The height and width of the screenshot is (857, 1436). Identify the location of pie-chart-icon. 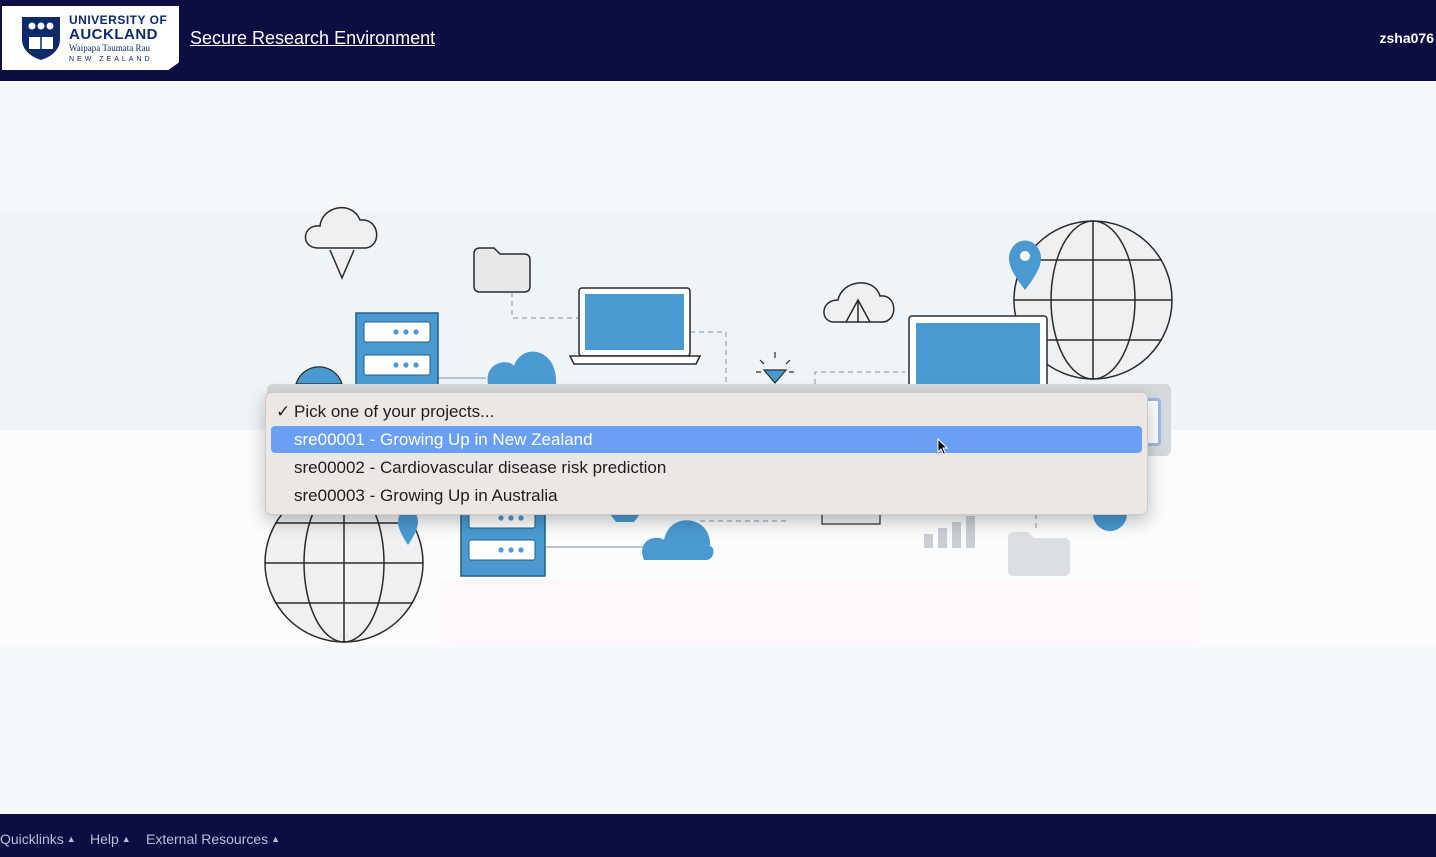
(319, 375).